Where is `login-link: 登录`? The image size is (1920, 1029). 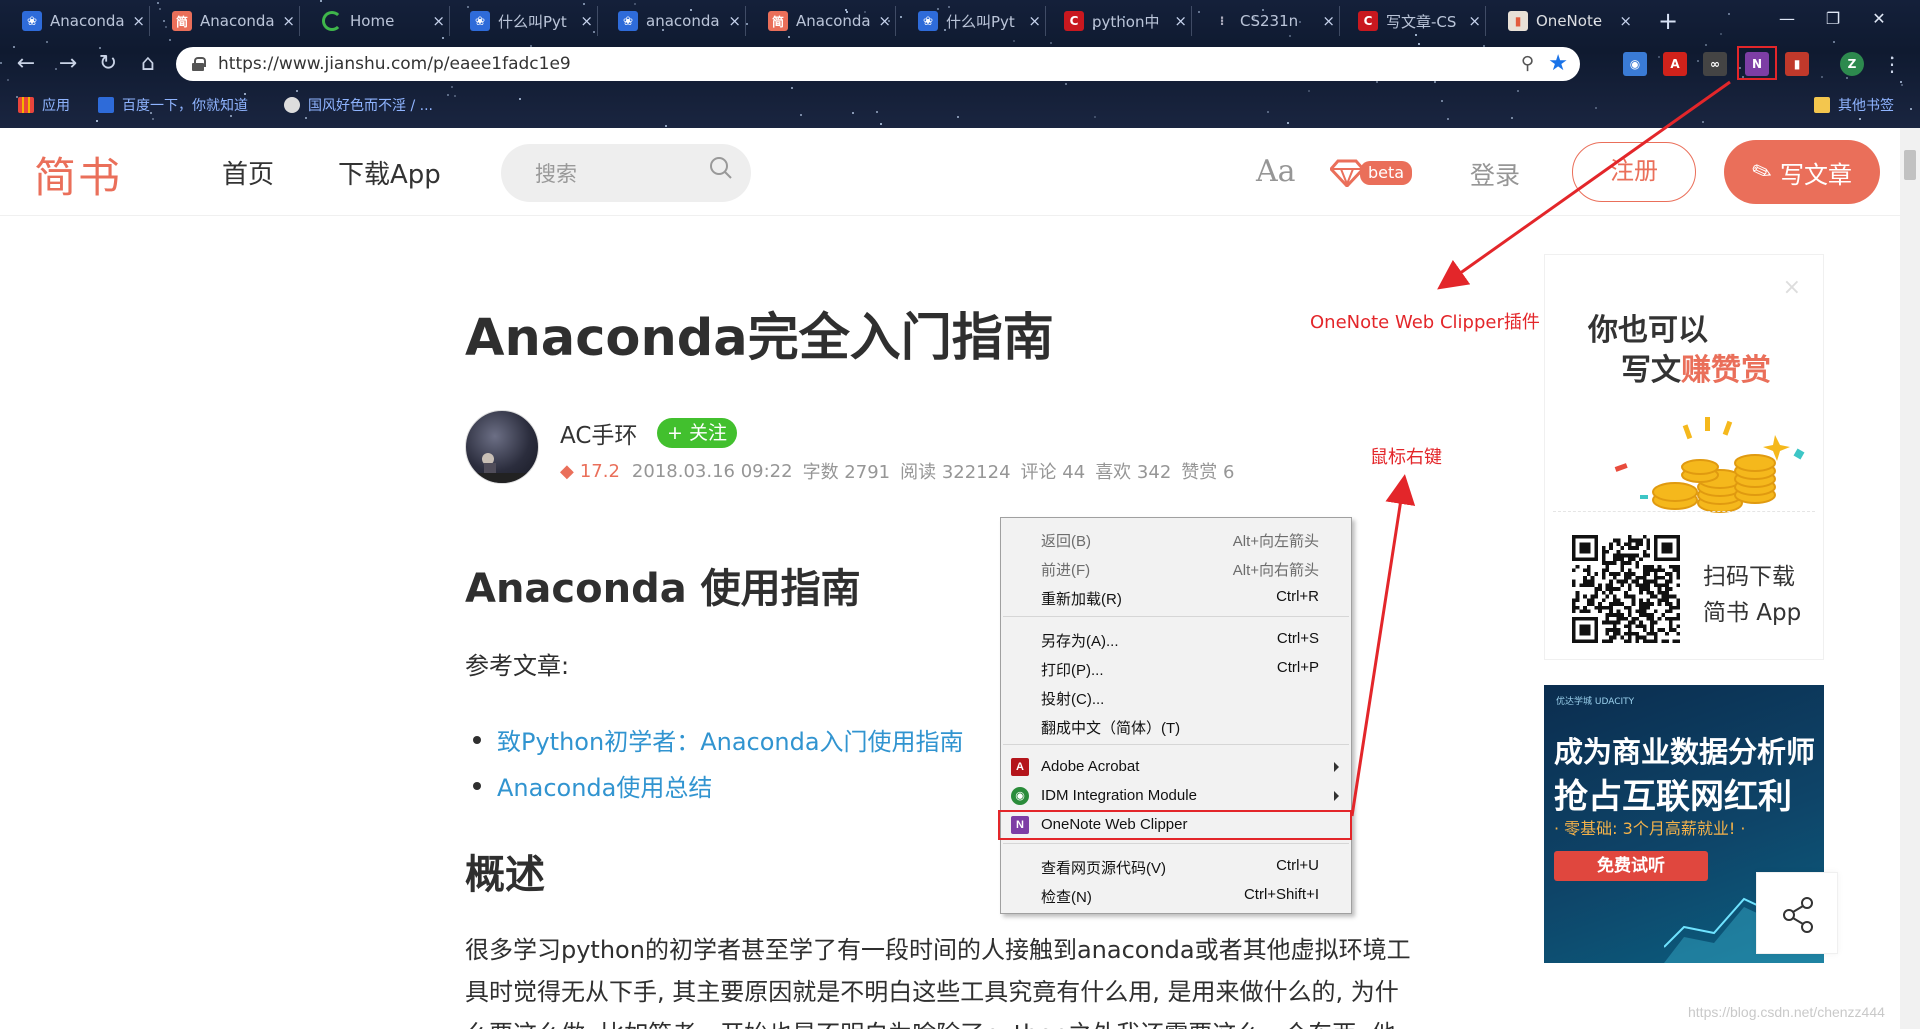
login-link: 登录 is located at coordinates (1495, 174).